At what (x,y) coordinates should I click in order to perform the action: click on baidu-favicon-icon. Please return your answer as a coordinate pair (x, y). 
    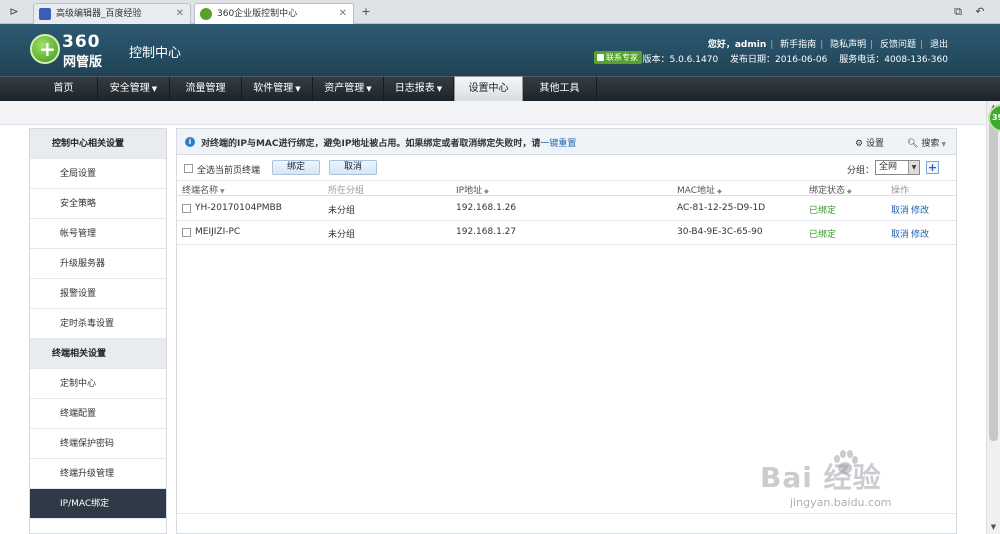
    Looking at the image, I should click on (45, 14).